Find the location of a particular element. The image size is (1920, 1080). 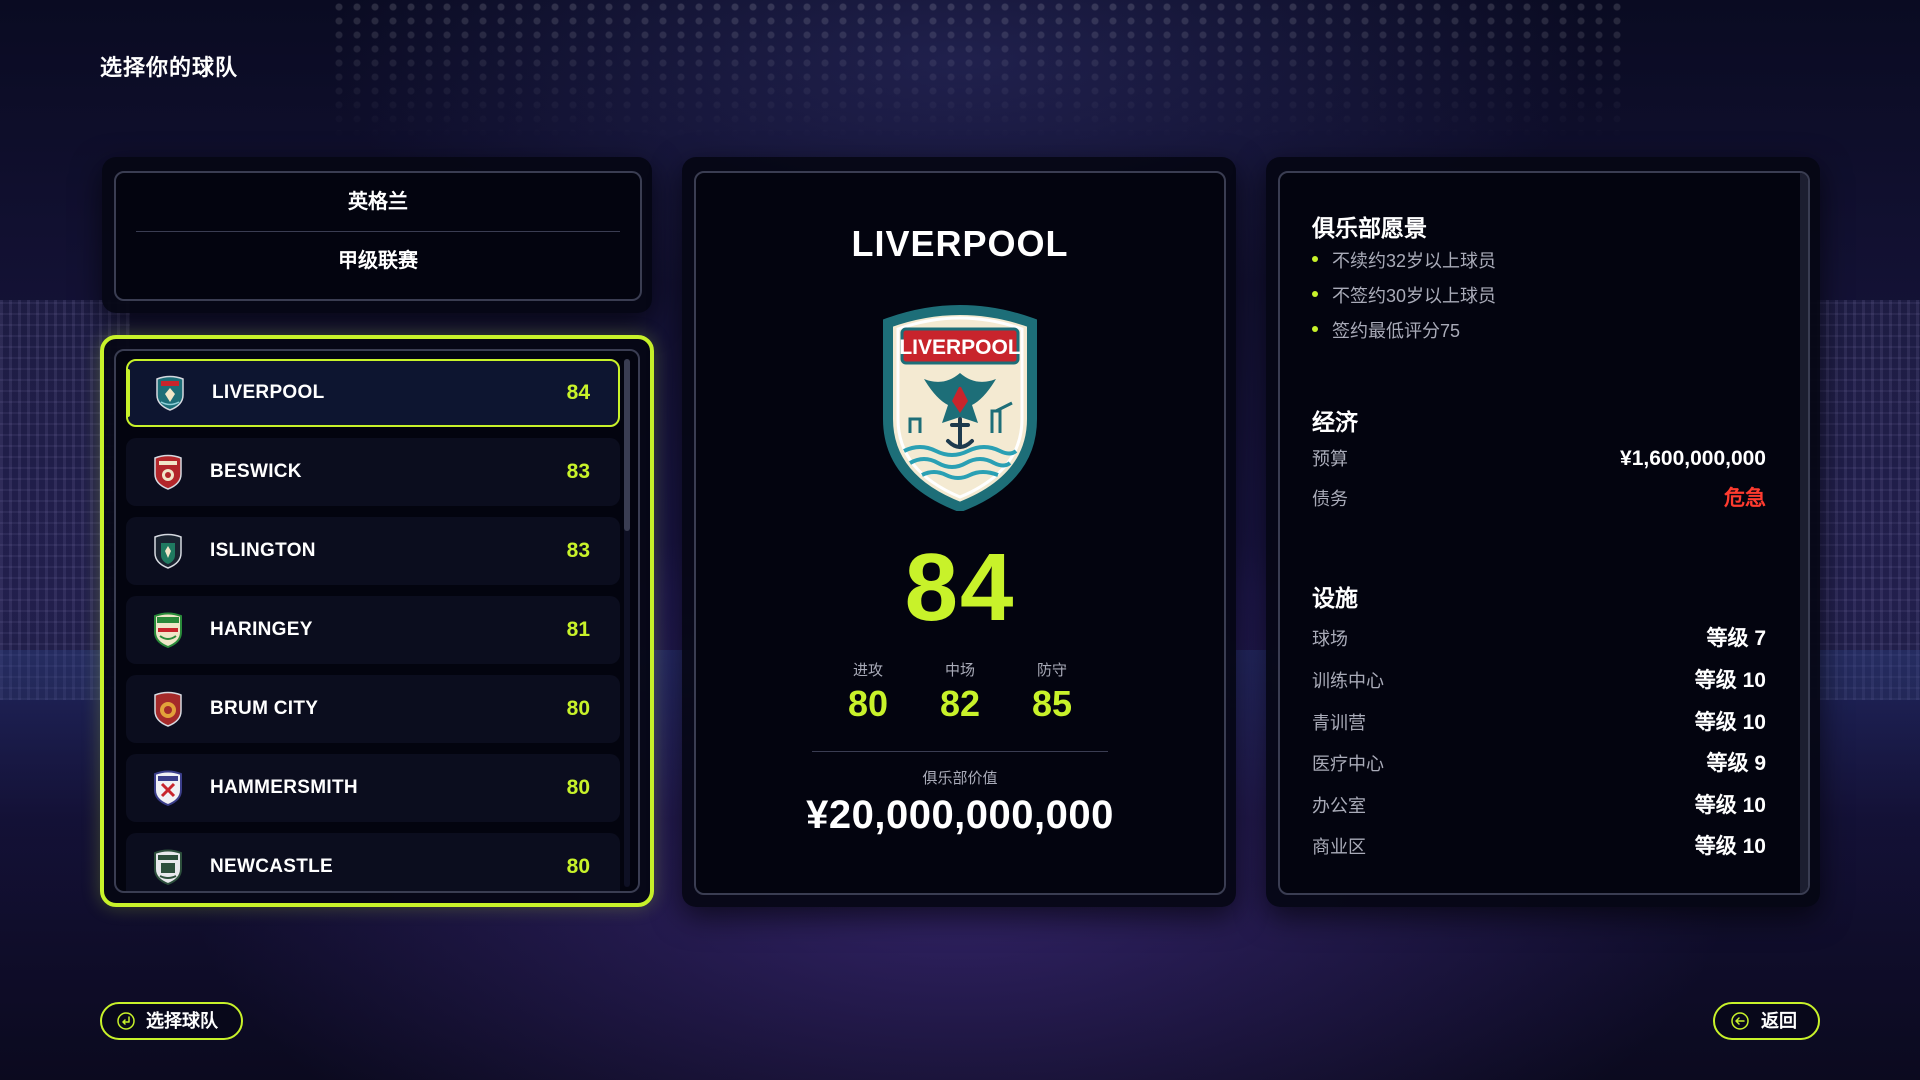

facility-label: 办公室 is located at coordinates (1339, 806).